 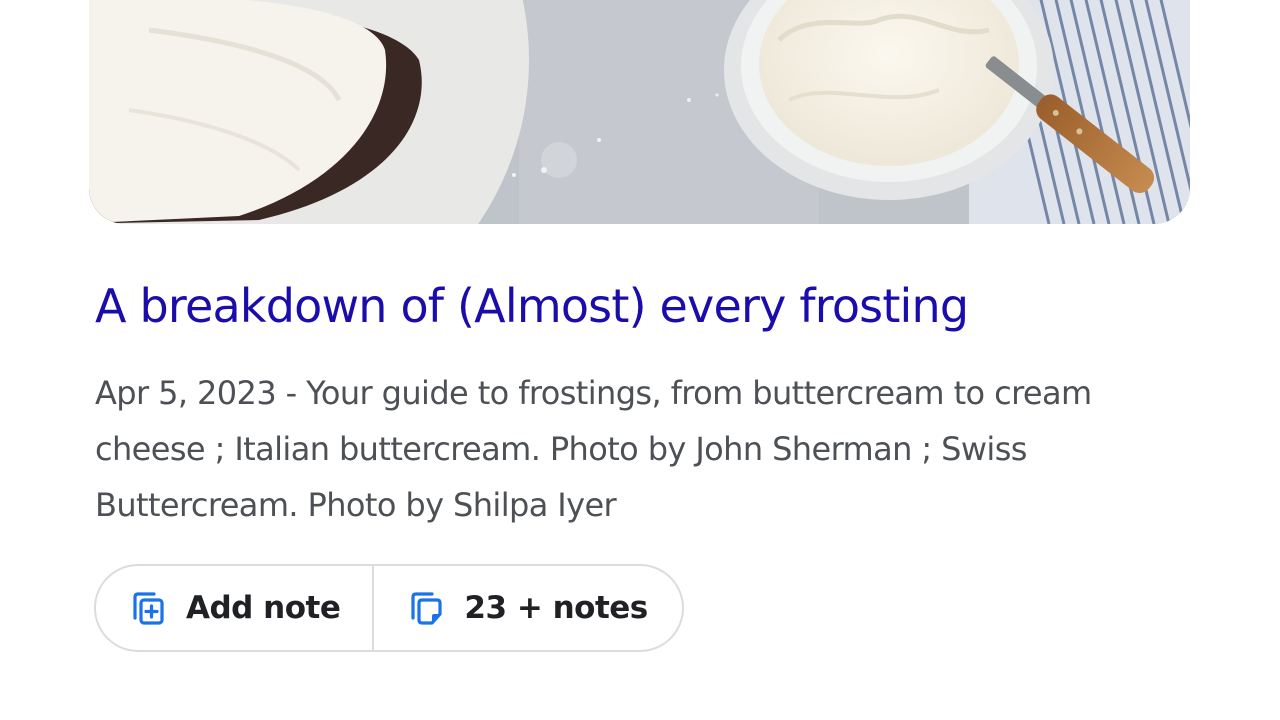 What do you see at coordinates (556, 608) in the screenshot?
I see `notes-count-label: 23 + notes` at bounding box center [556, 608].